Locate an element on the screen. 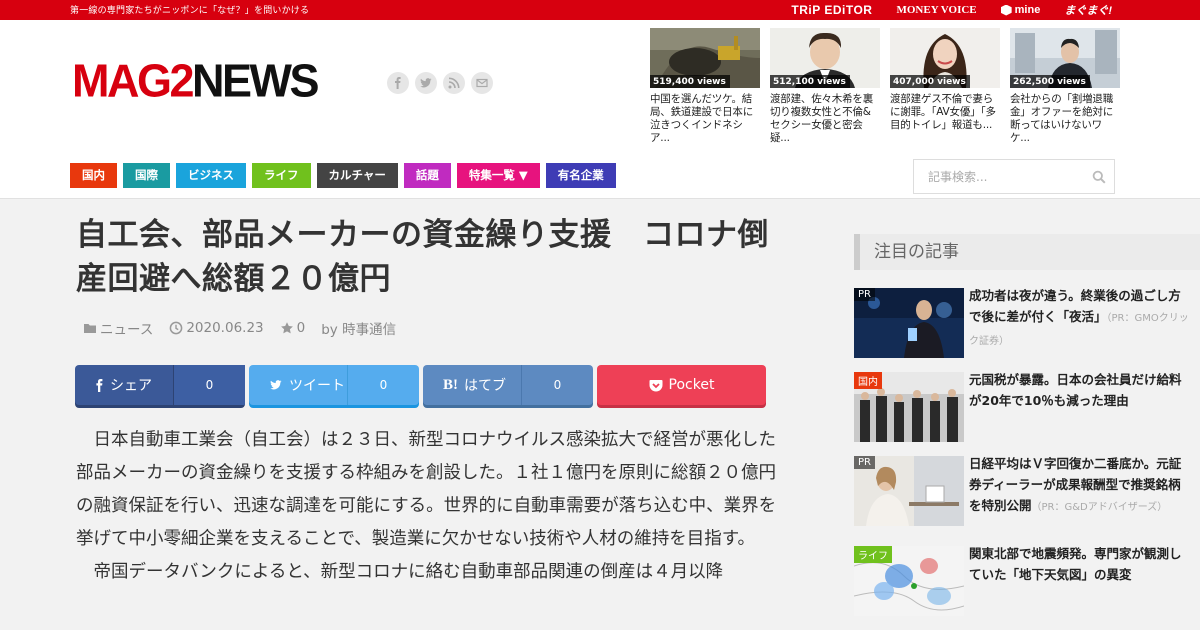 This screenshot has width=1200, height=630. twitter-share-label: ツイート is located at coordinates (317, 386).